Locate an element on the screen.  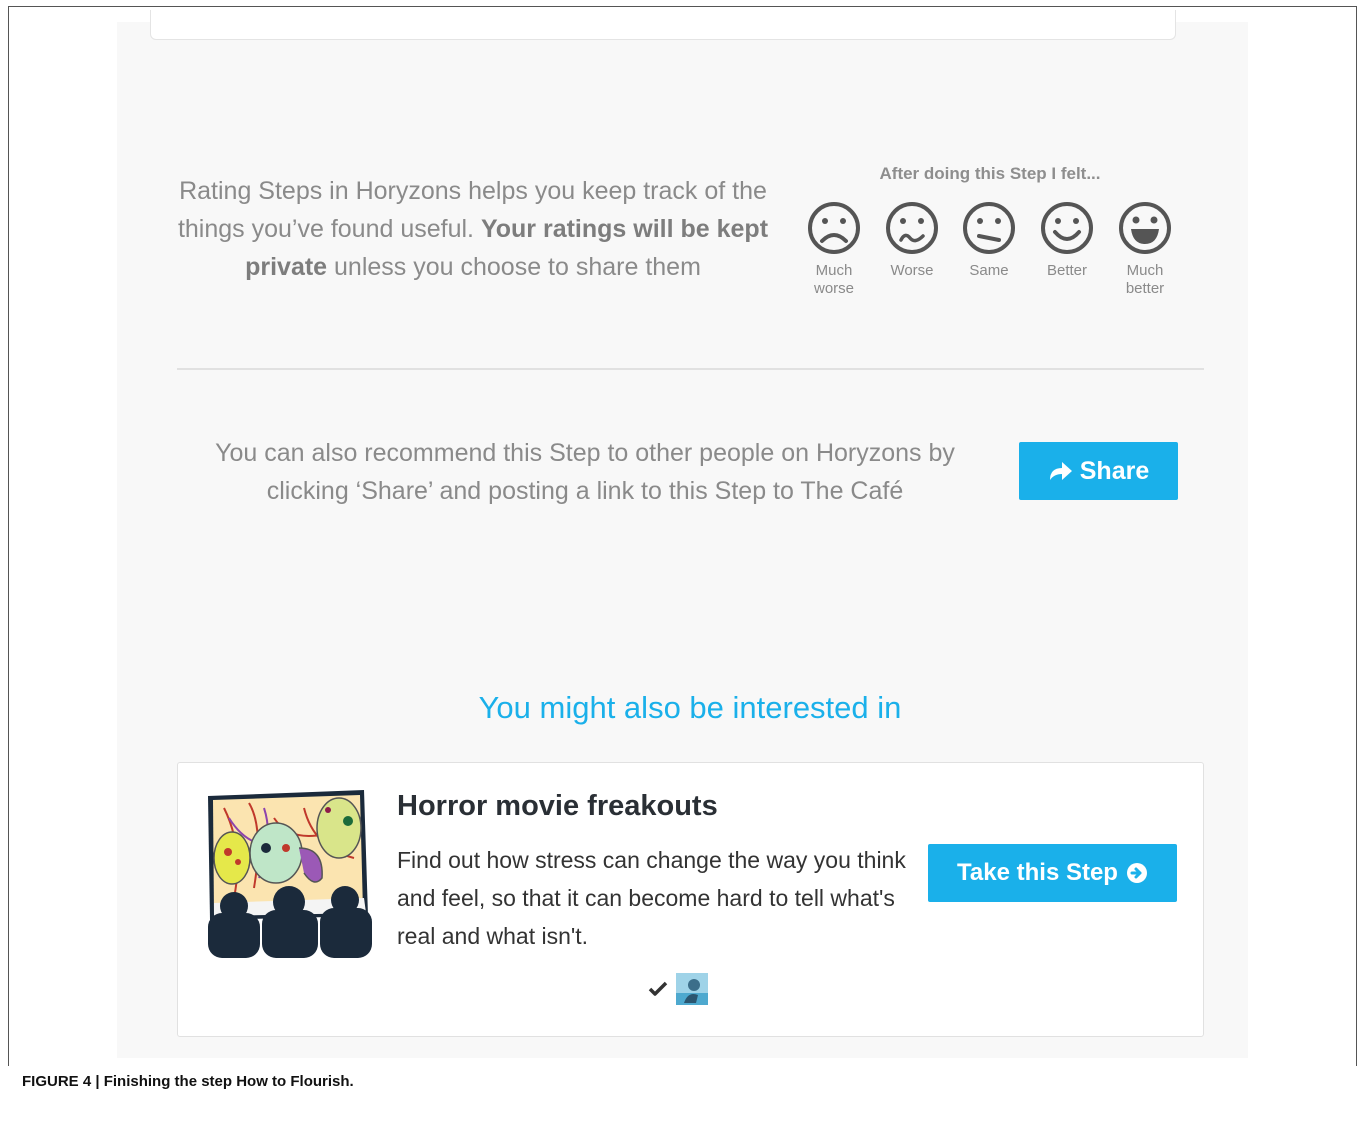
rating-option-label: Same is located at coordinates (989, 270).